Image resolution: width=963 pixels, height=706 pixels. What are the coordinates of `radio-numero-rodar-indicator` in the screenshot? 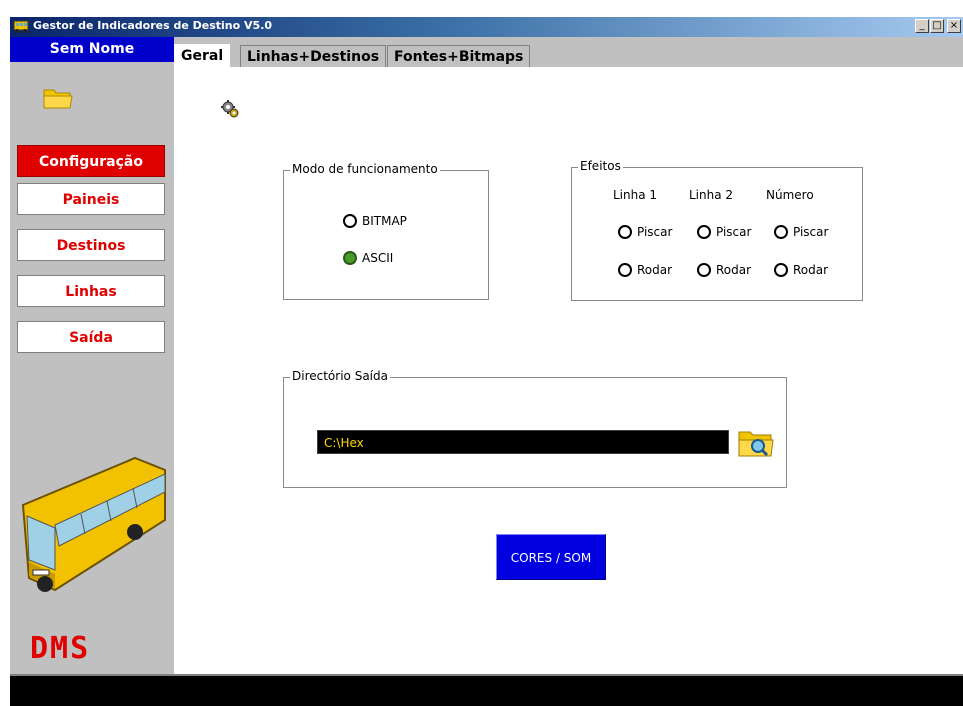 It's located at (781, 270).